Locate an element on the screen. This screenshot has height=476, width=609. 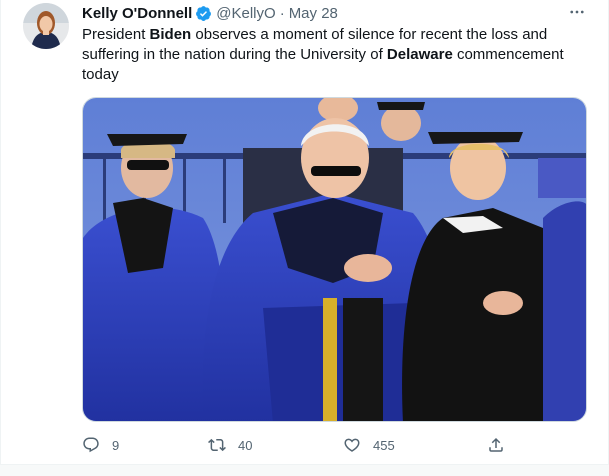
heart-icon is located at coordinates (352, 445).